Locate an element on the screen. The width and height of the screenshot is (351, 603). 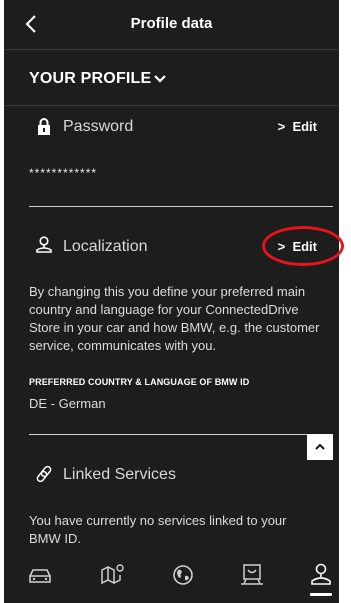
password-masked-value: ************ is located at coordinates (63, 173).